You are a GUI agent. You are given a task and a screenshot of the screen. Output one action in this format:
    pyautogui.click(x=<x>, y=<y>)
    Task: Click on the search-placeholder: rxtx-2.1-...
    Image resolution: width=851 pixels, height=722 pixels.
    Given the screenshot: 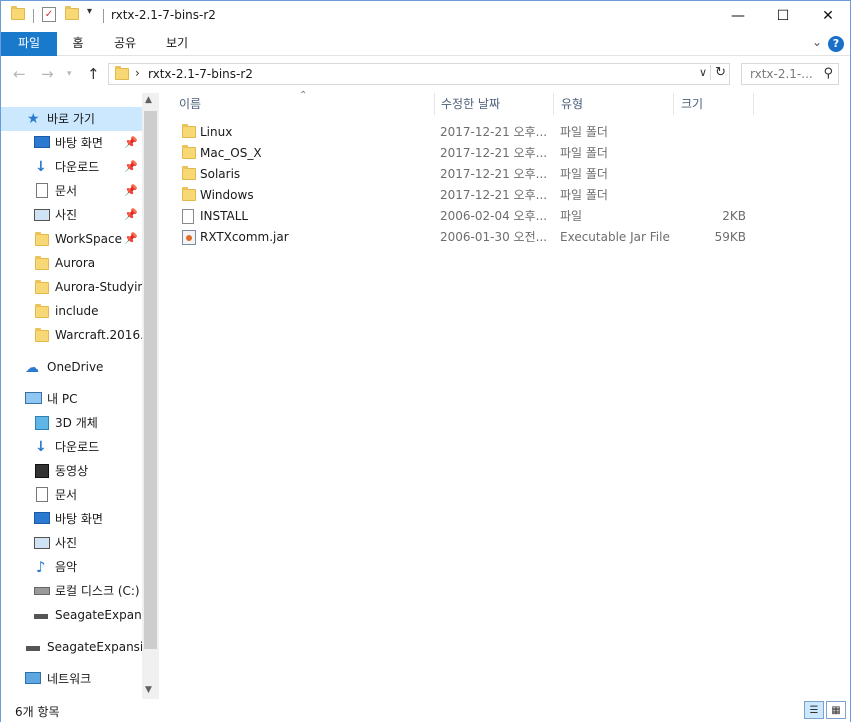 What is the action you would take?
    pyautogui.click(x=781, y=74)
    